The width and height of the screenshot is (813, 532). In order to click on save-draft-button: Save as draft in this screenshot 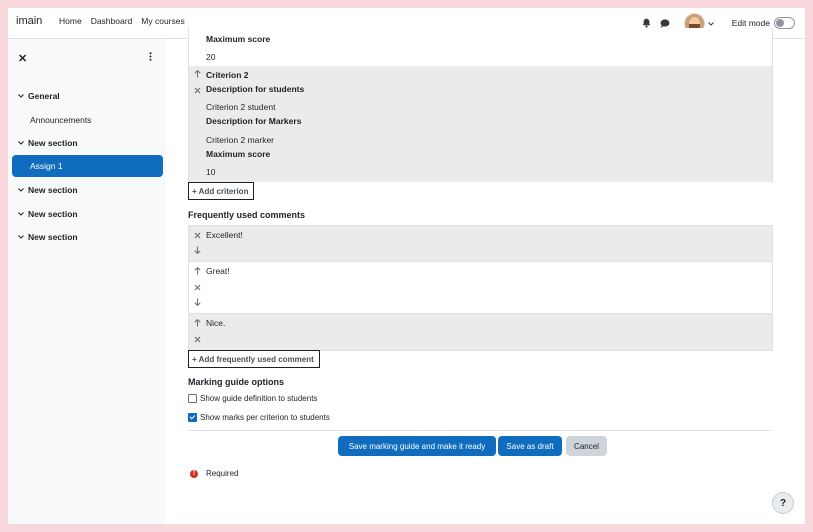, I will do `click(530, 446)`.